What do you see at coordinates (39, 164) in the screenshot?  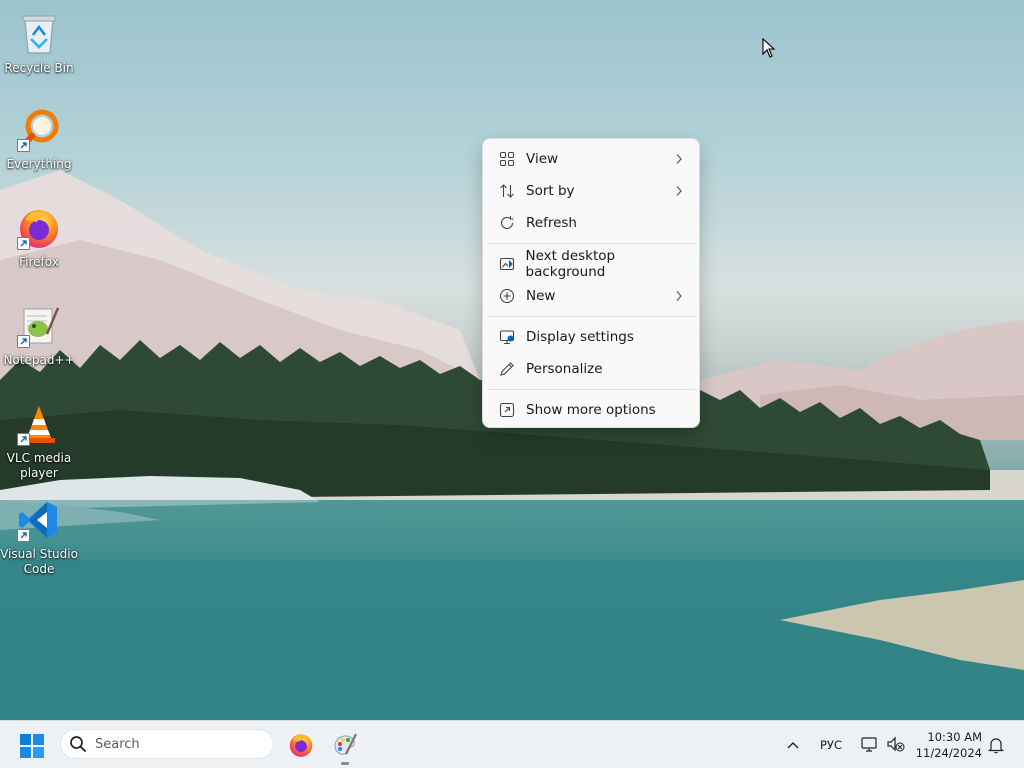 I see `desktop-icon-label: Everything` at bounding box center [39, 164].